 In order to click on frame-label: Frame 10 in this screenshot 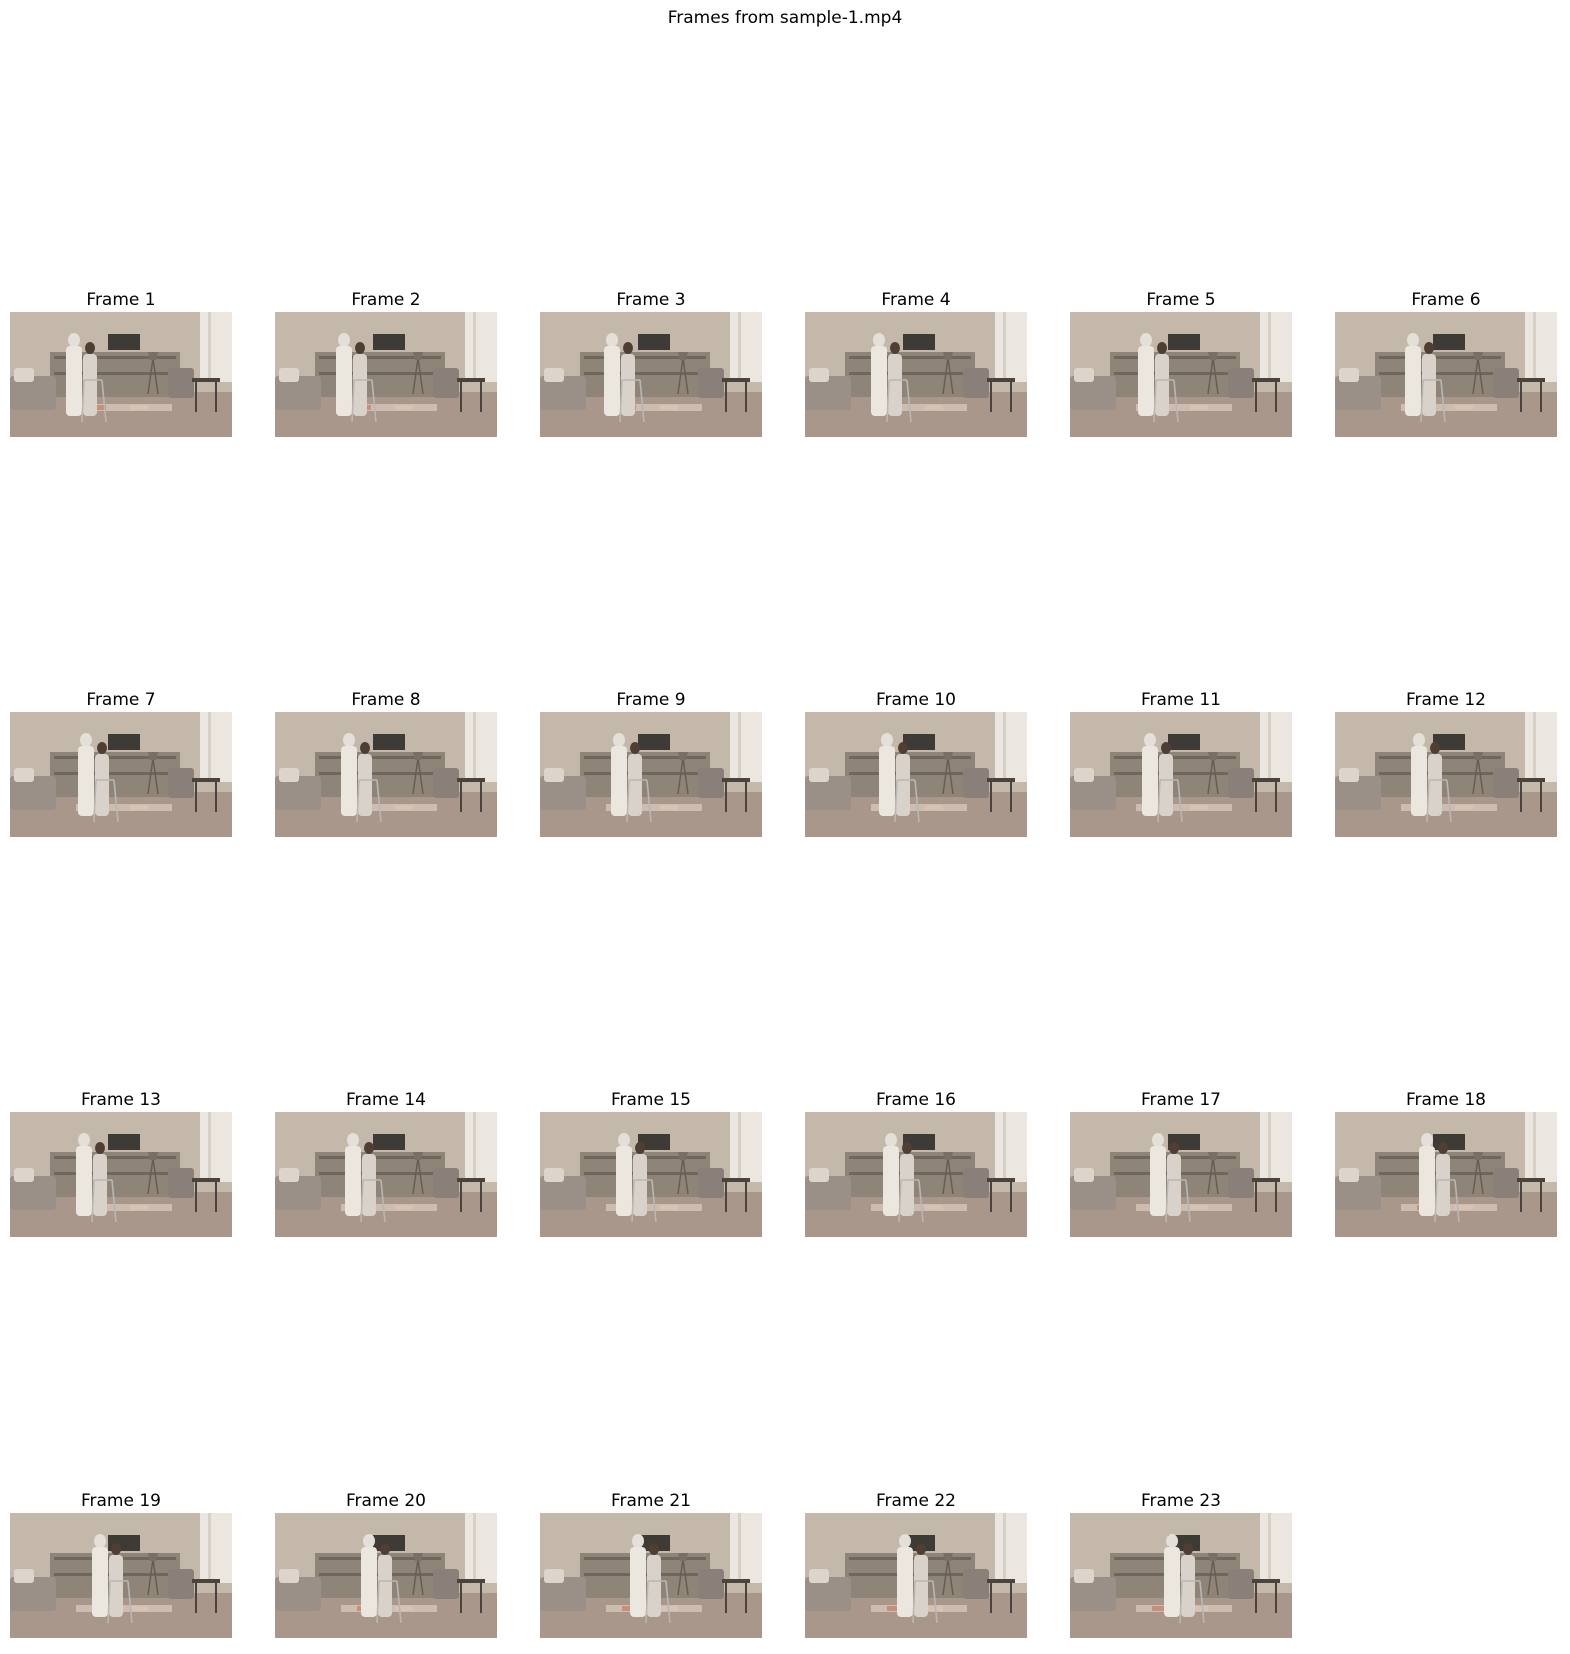, I will do `click(915, 700)`.